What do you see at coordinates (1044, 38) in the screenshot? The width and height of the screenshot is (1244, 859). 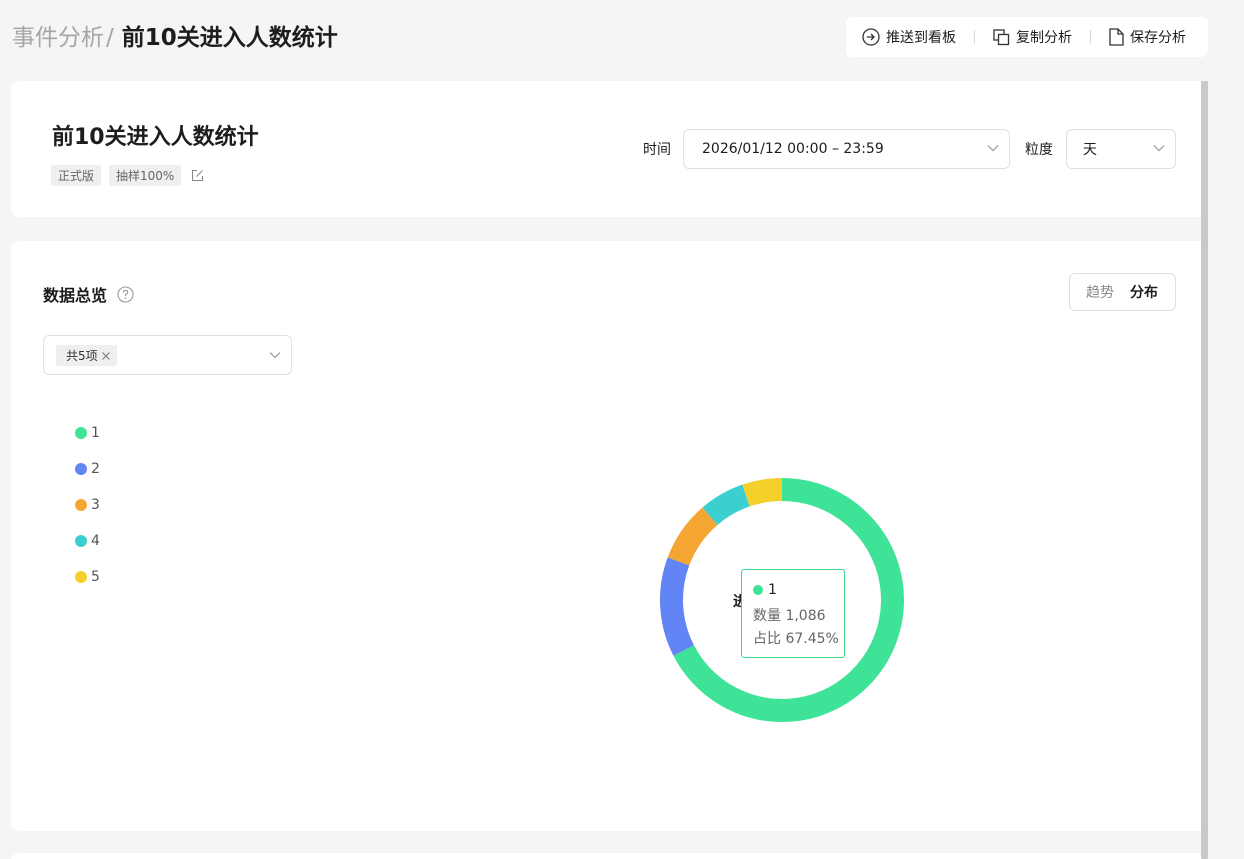 I see `copy-analysis-label: 复制分析` at bounding box center [1044, 38].